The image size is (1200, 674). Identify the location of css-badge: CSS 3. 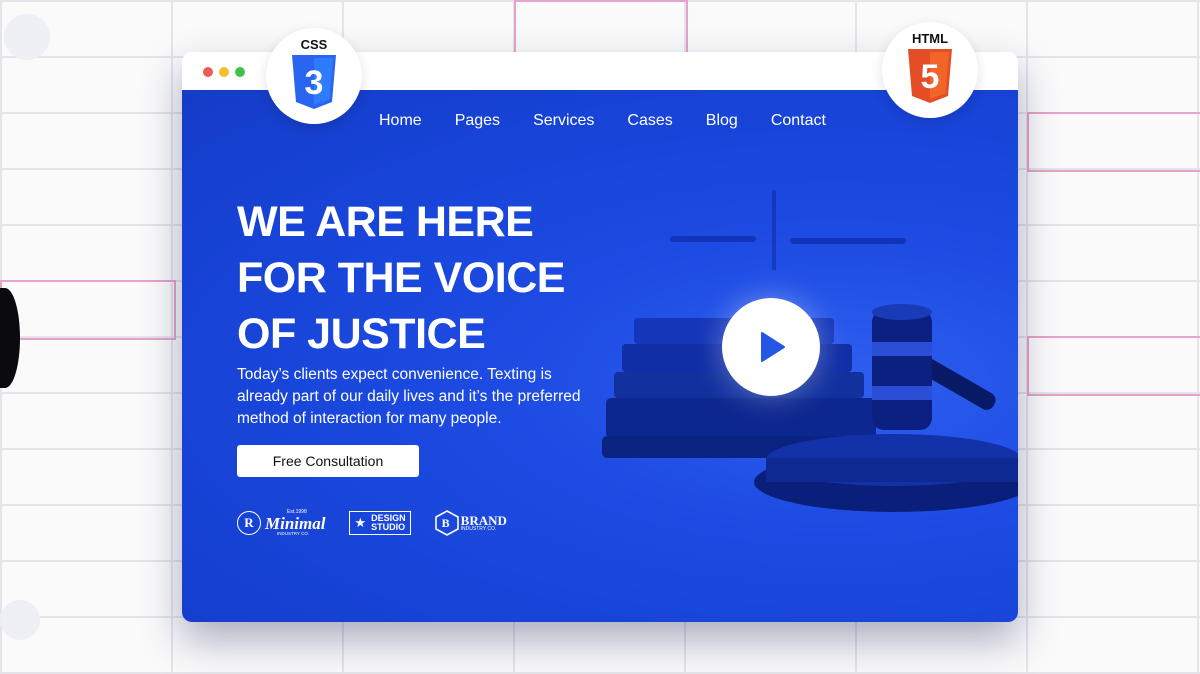
(314, 76).